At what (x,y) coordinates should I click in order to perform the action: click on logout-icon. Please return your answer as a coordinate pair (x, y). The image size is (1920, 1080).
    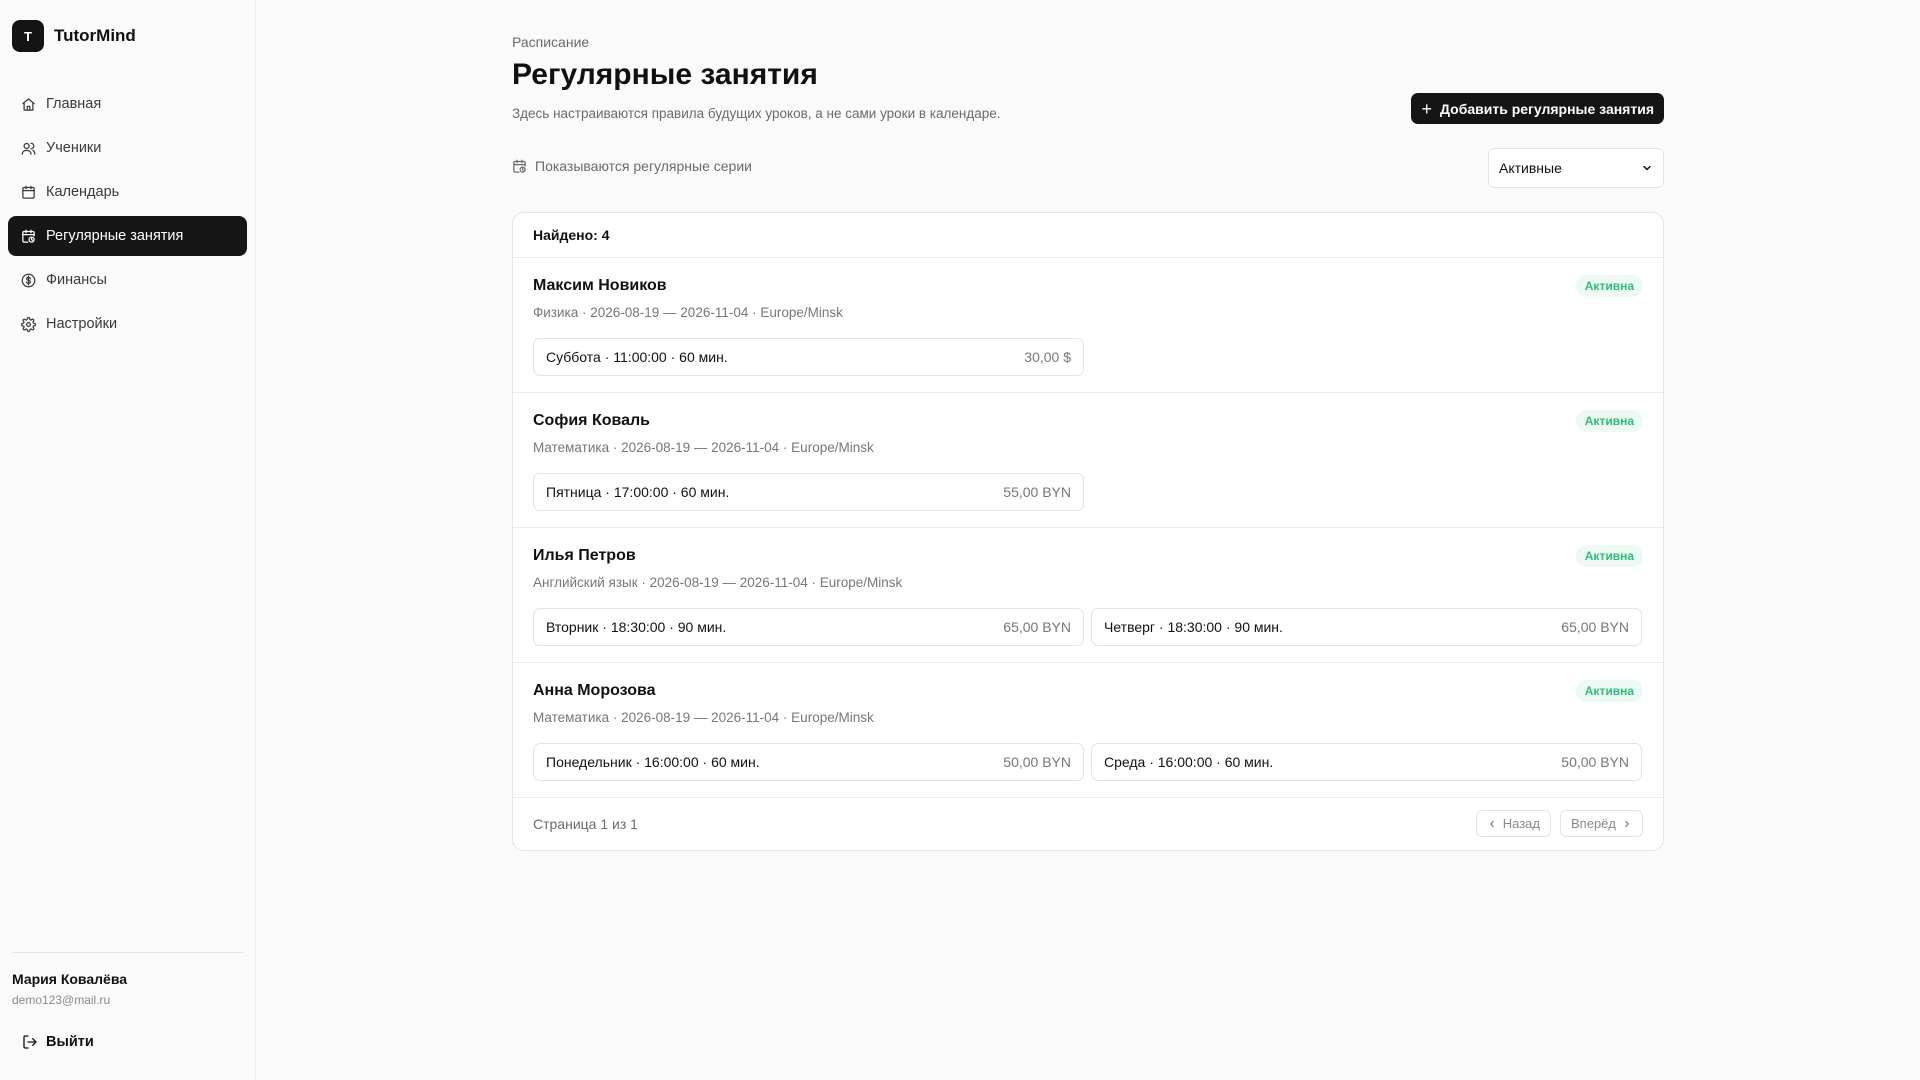
    Looking at the image, I should click on (30, 1042).